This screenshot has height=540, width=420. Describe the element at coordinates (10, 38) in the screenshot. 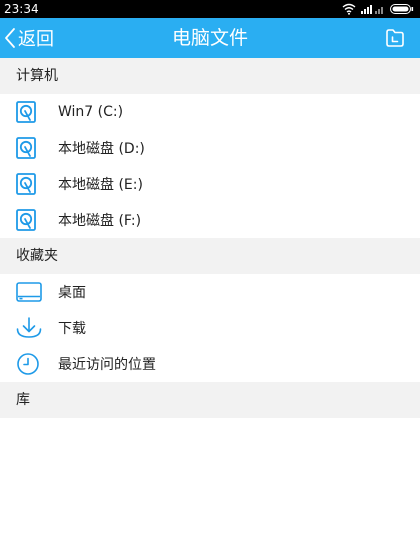

I see `chevron-left-icon` at that location.